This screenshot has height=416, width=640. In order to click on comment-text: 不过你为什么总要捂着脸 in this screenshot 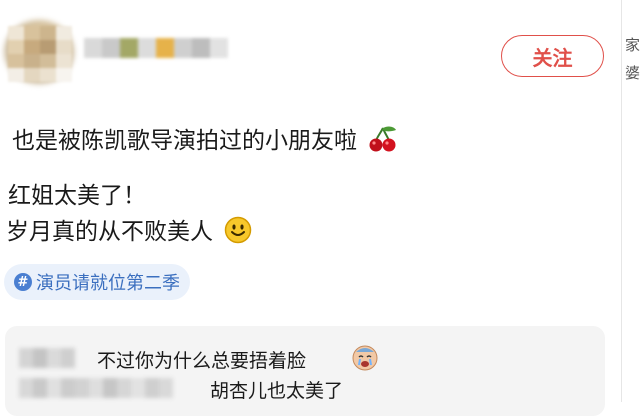, I will do `click(202, 361)`.